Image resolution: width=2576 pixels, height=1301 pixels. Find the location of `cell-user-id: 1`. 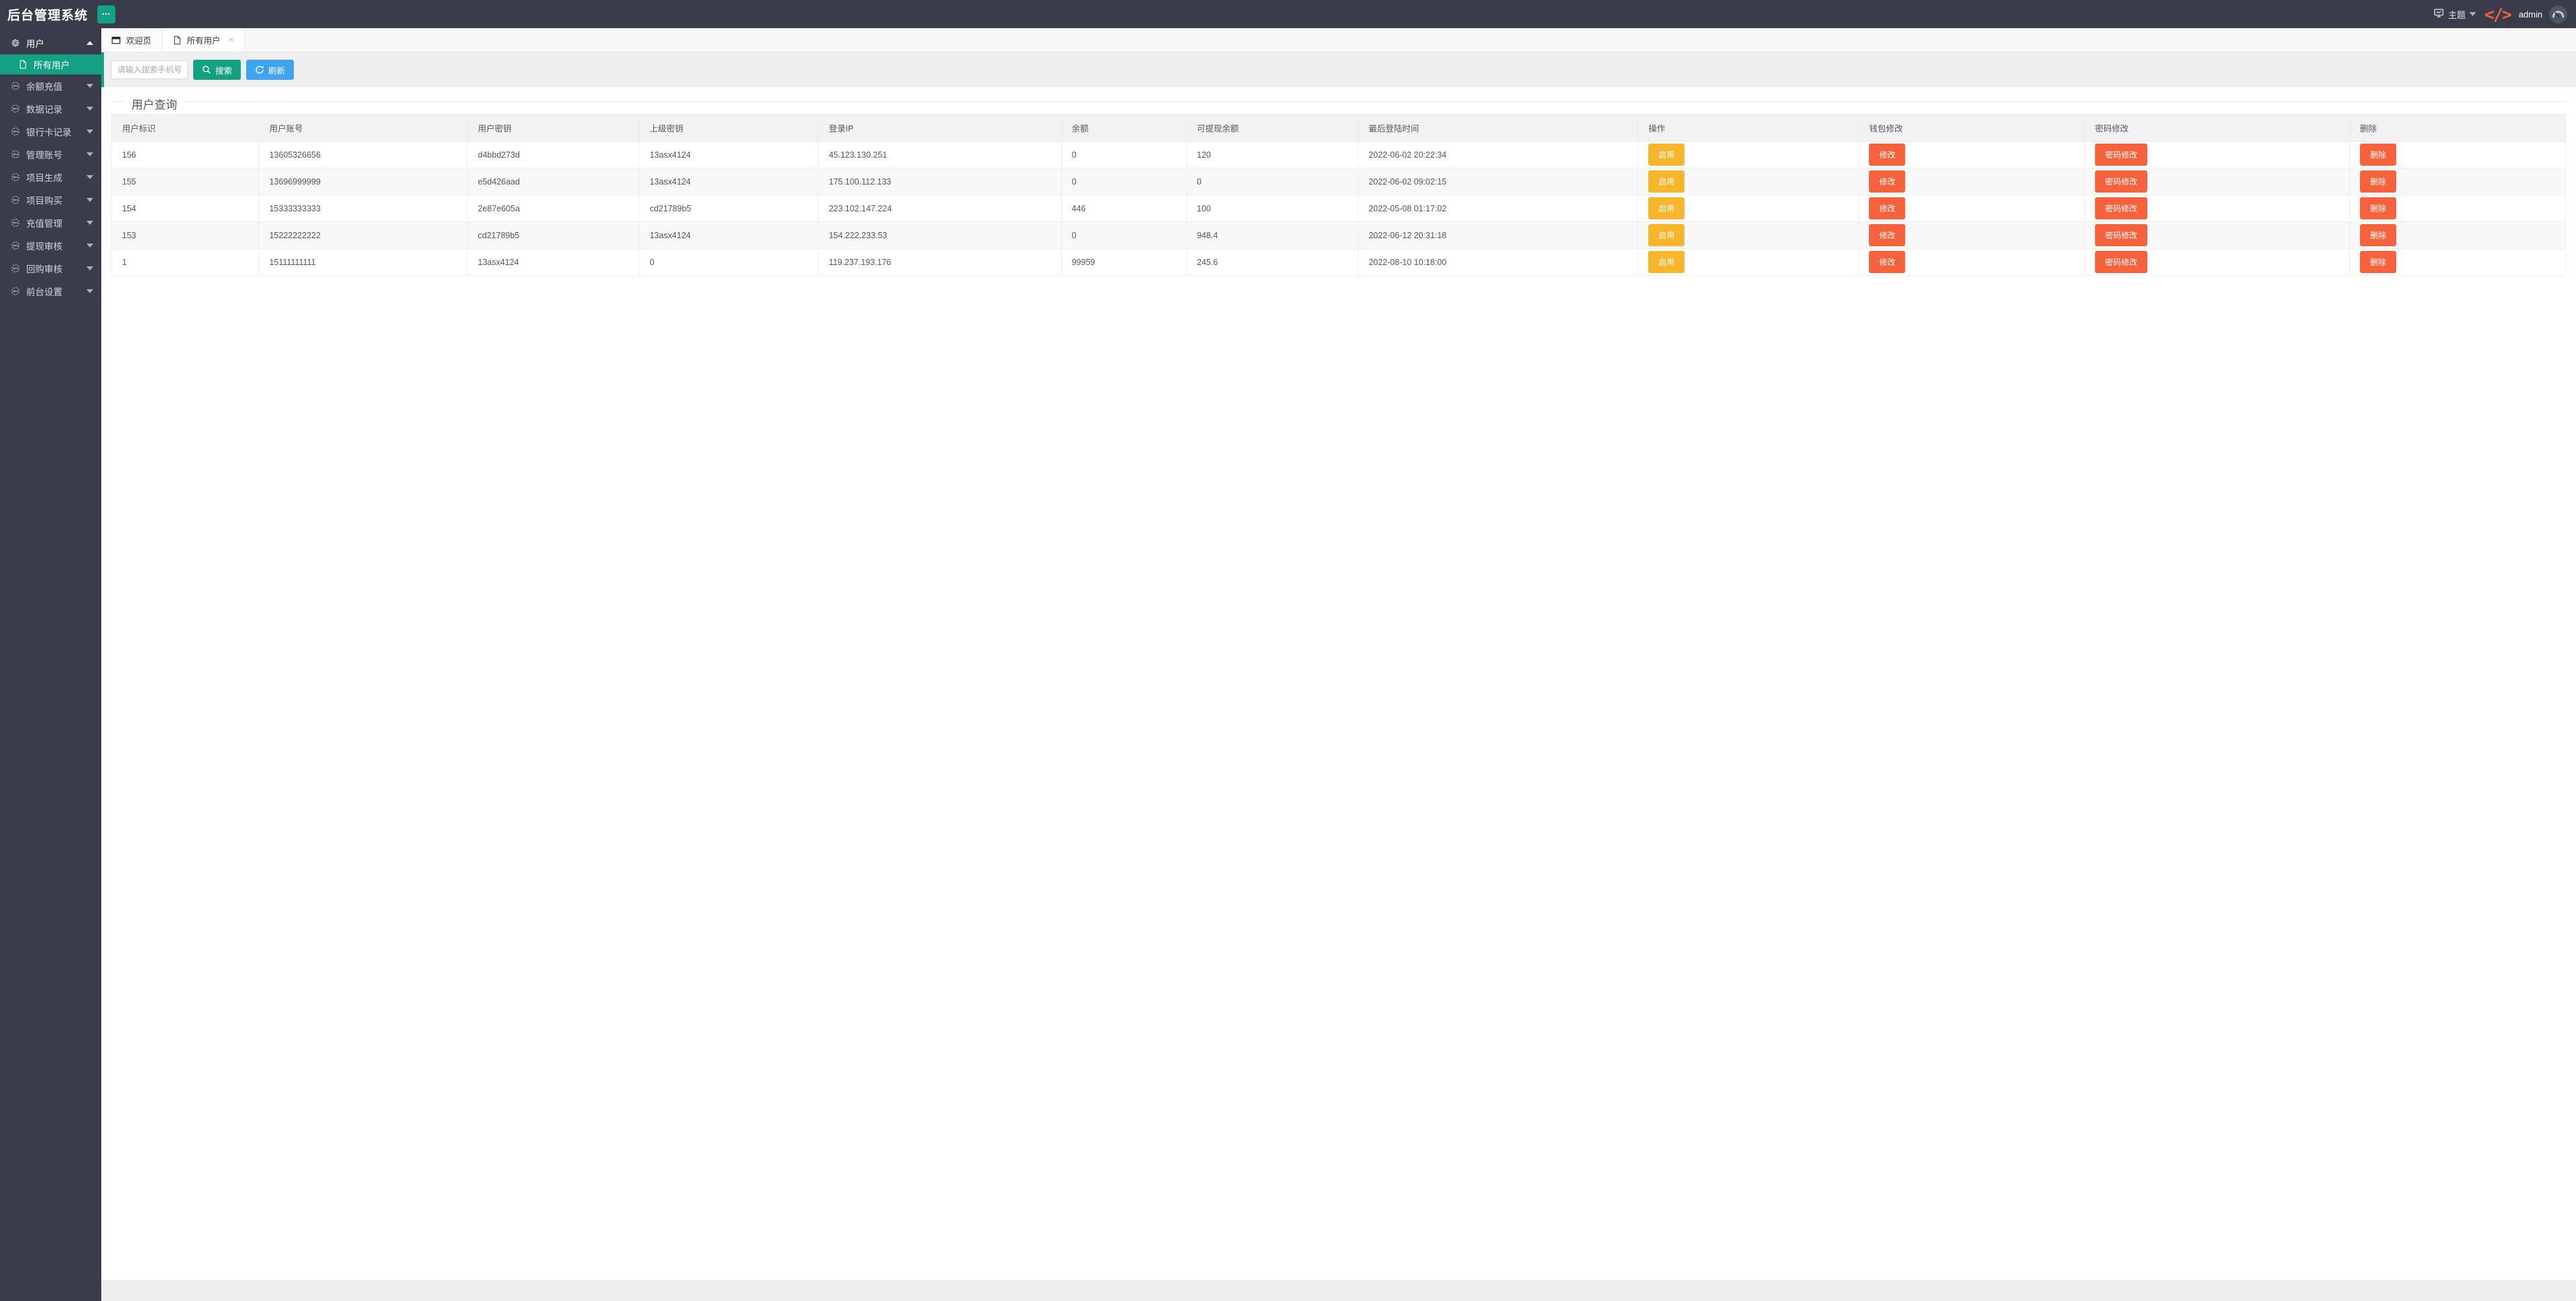

cell-user-id: 1 is located at coordinates (185, 262).